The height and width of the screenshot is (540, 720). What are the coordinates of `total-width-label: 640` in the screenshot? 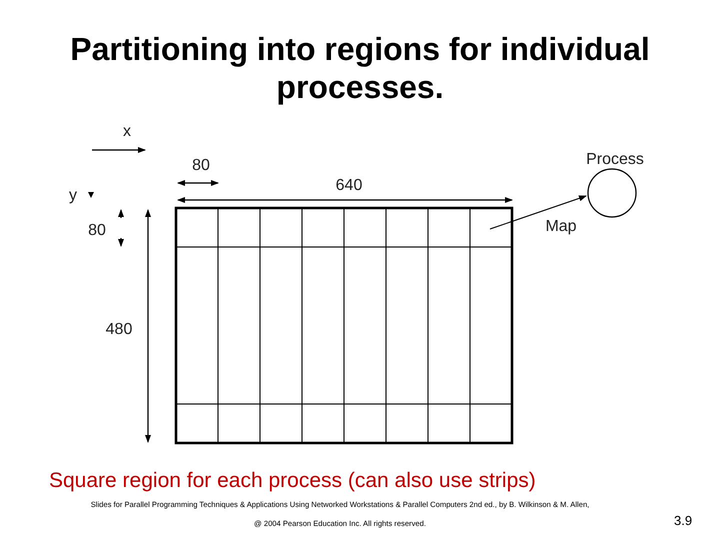 It's located at (349, 185).